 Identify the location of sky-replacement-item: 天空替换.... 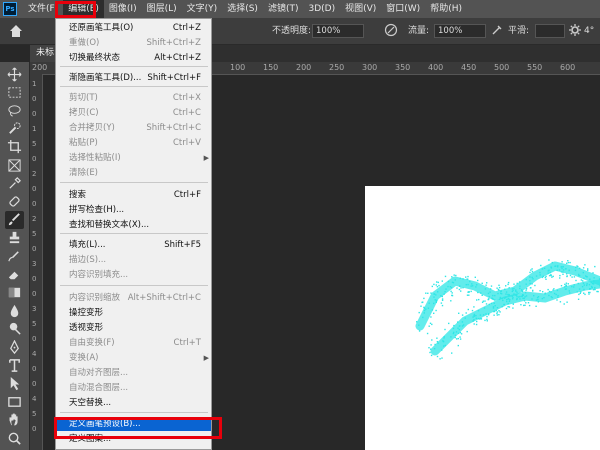
(133, 403).